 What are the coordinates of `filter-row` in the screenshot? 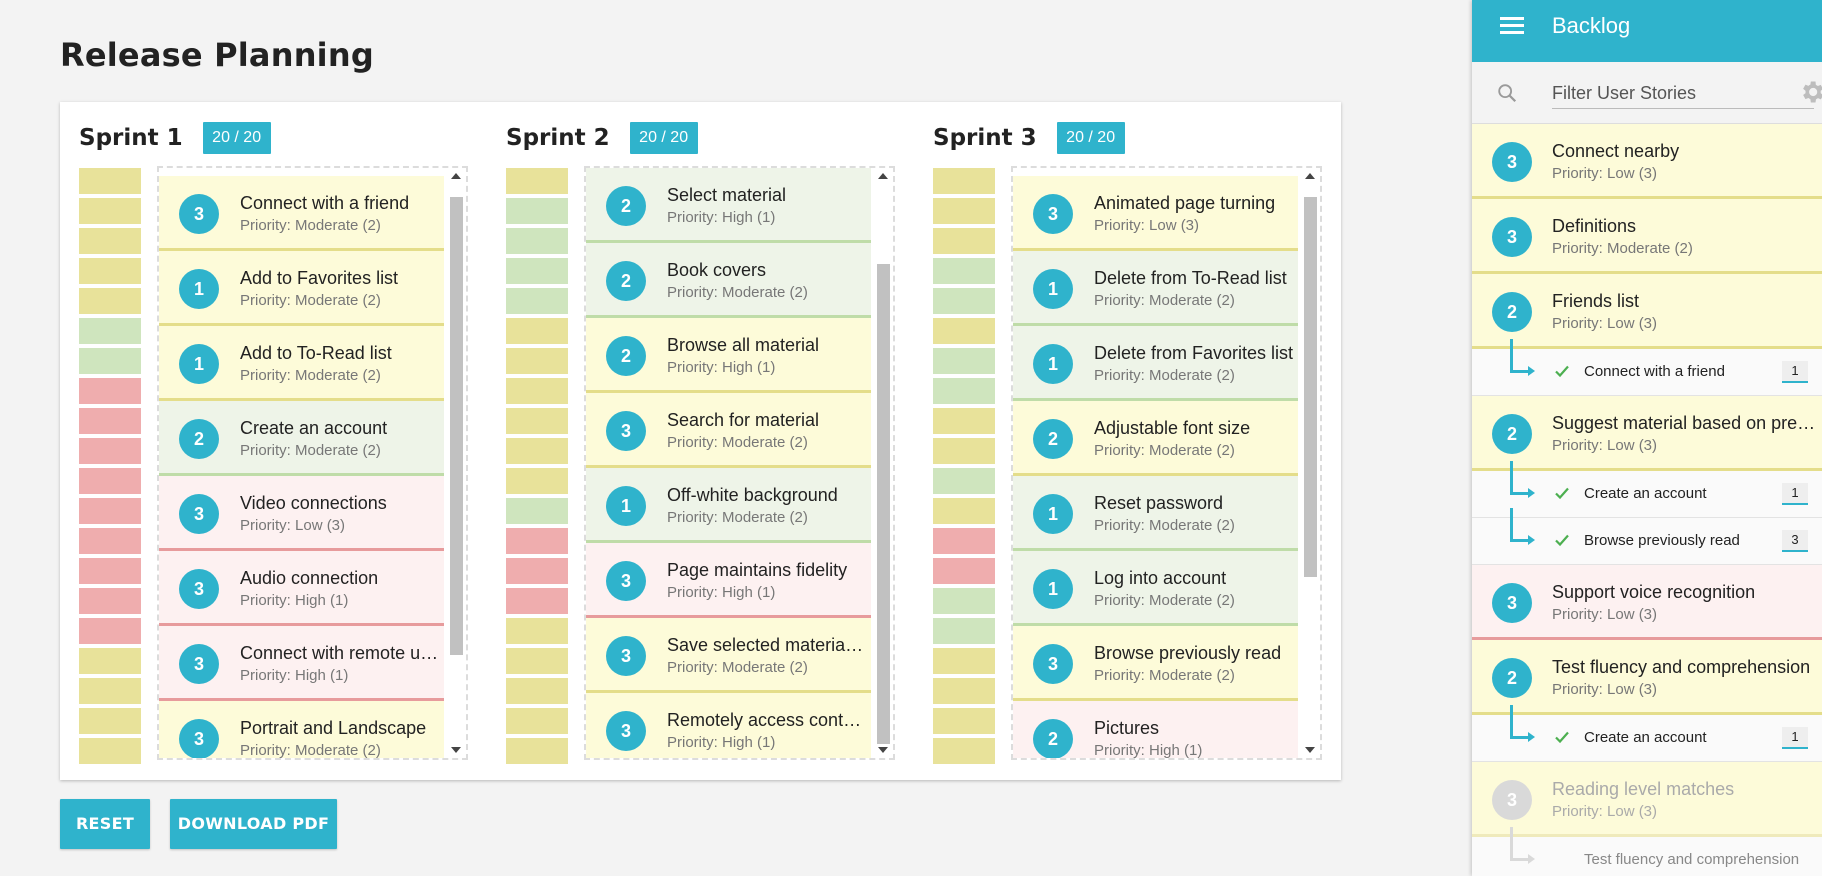 It's located at (1647, 93).